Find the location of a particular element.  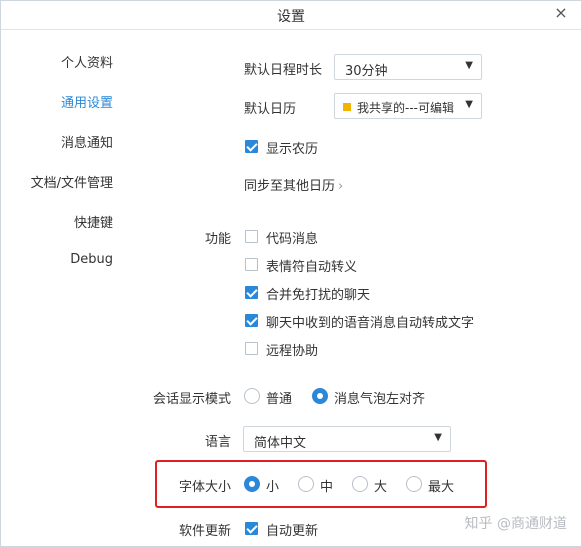

show-lunar-checkbox is located at coordinates (251, 146).